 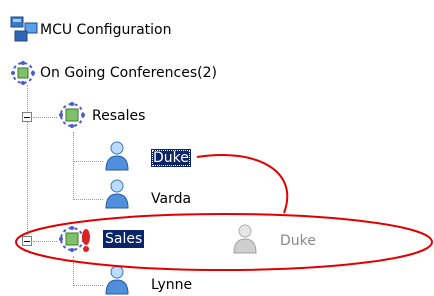 What do you see at coordinates (106, 30) in the screenshot?
I see `mcu-configuration-label: MCU Configuration` at bounding box center [106, 30].